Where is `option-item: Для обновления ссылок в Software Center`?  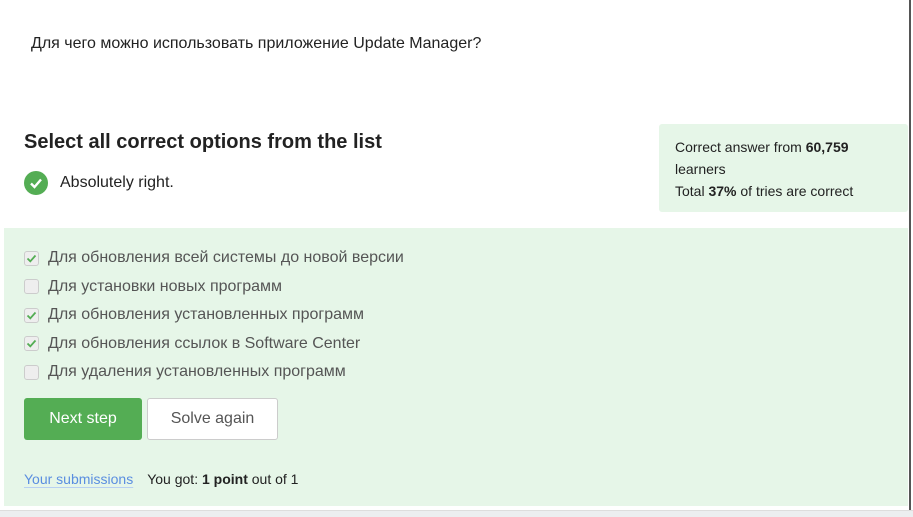 option-item: Для обновления ссылок в Software Center is located at coordinates (214, 344).